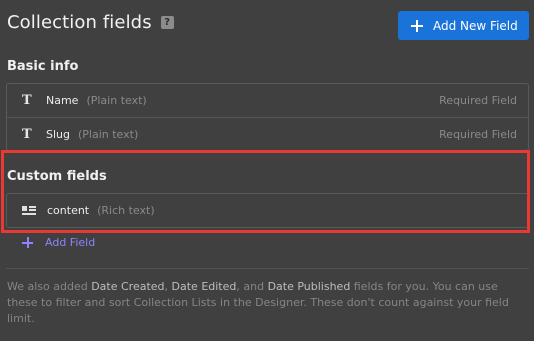 This screenshot has width=534, height=341. I want to click on field-name: Name, so click(62, 100).